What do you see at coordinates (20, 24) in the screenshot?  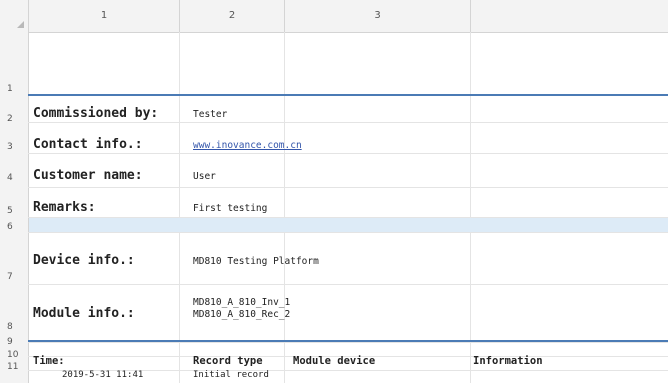 I see `select-all-icon` at bounding box center [20, 24].